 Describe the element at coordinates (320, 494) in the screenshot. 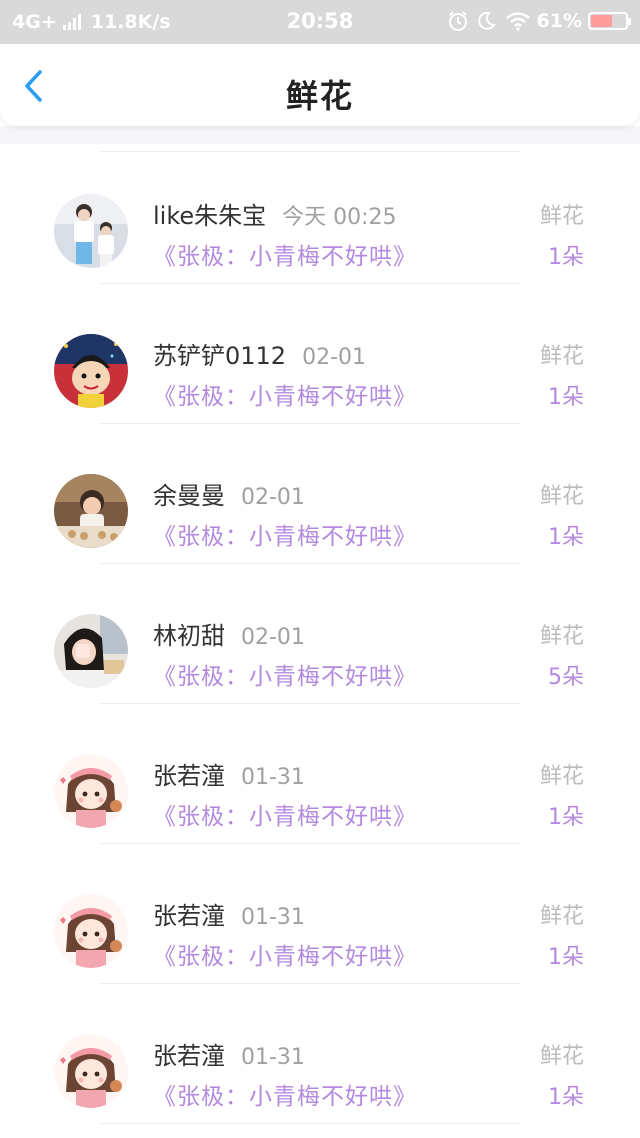

I see `list-item: 余曼曼 02-01 《张极：小青梅不好哄》 鲜花 1朵` at that location.